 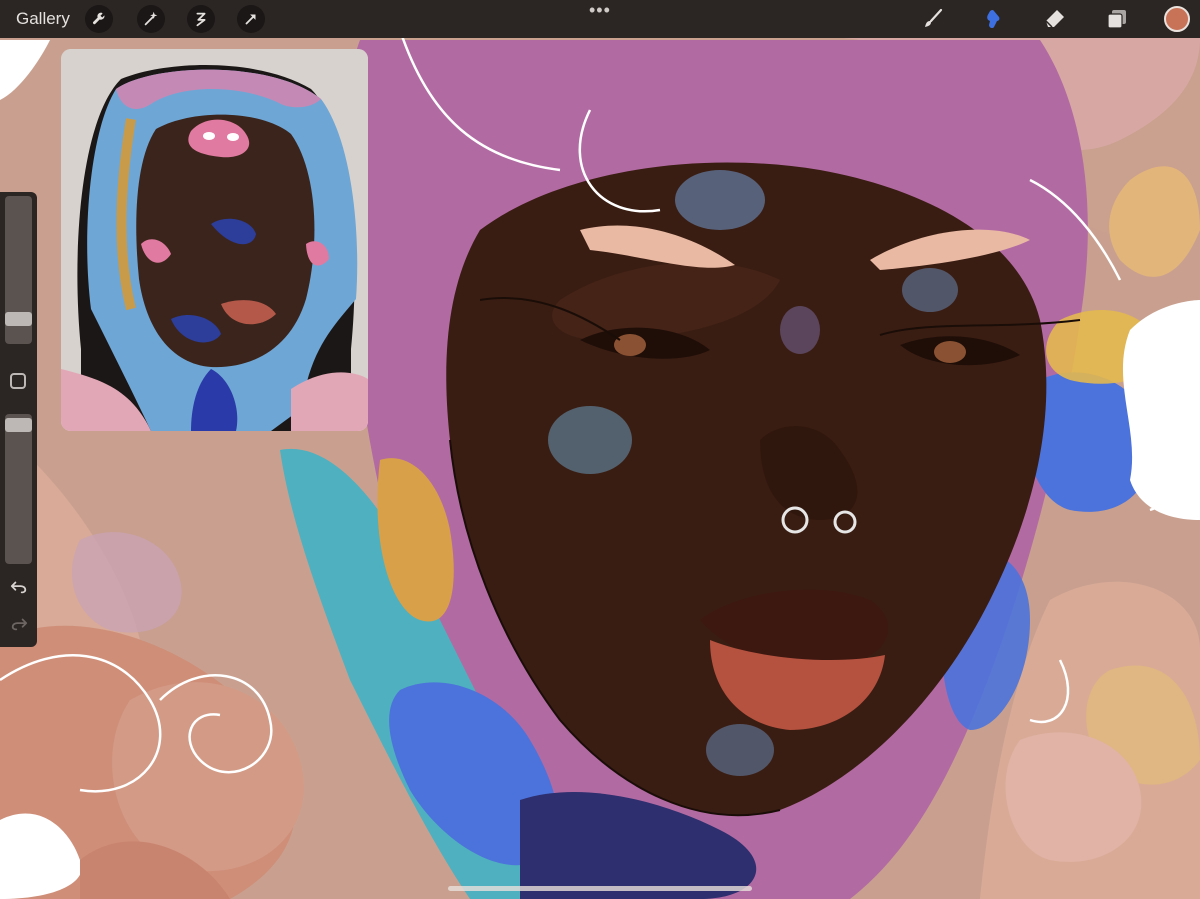 I want to click on reference-photo, so click(x=214, y=240).